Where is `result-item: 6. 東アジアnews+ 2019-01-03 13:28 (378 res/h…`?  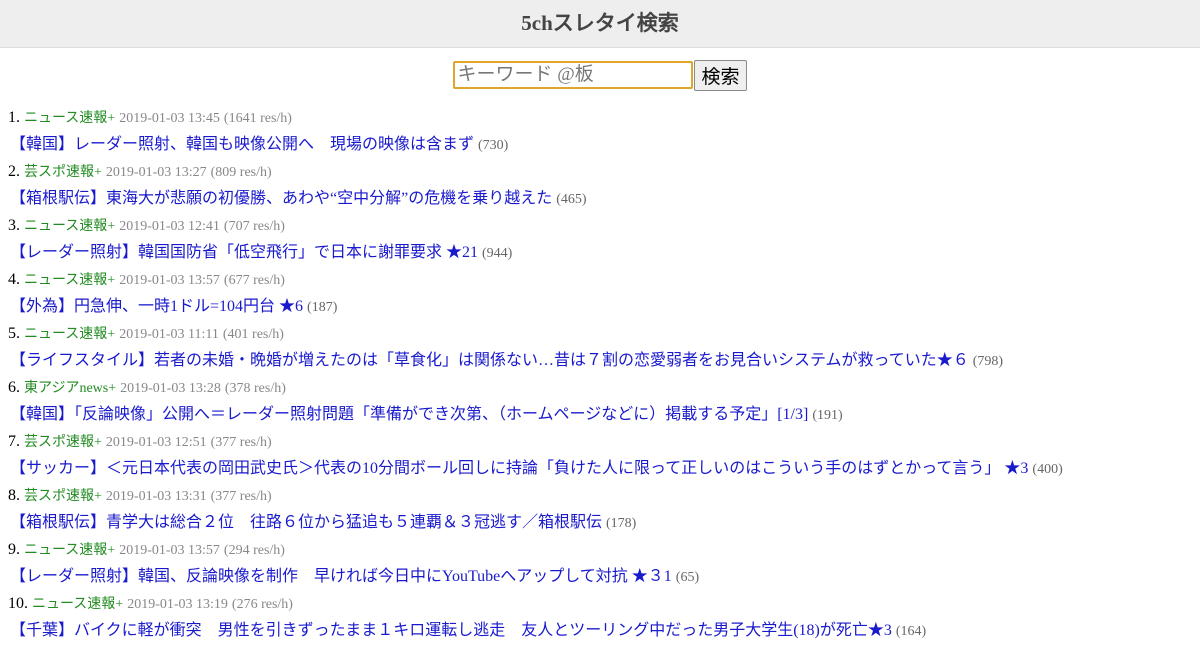
result-item: 6. 東アジアnews+ 2019-01-03 13:28 (378 res/h… is located at coordinates (600, 401).